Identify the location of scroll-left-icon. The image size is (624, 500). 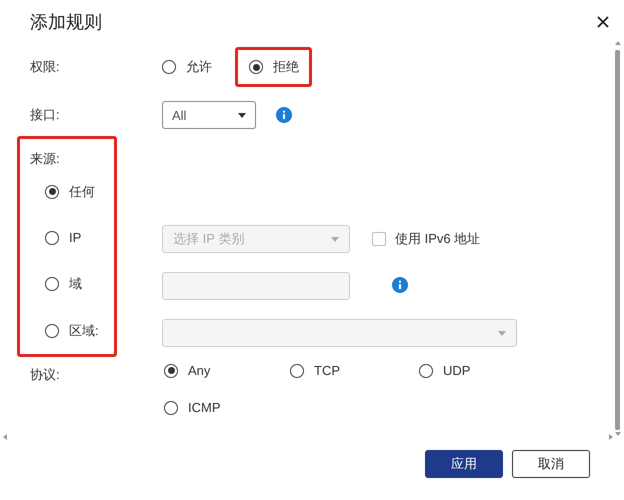
(5, 437).